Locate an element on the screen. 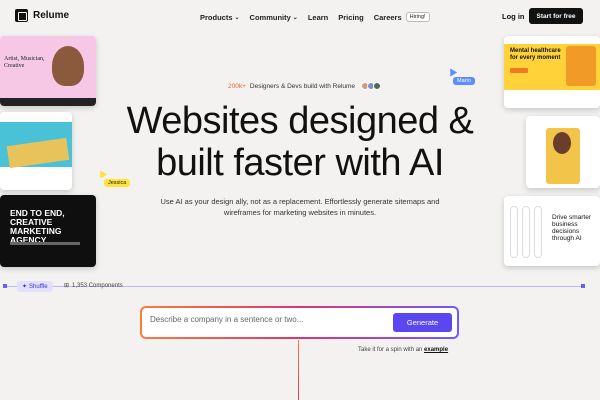 This screenshot has width=600, height=400. try-text: Take it for a spin with an is located at coordinates (390, 350).